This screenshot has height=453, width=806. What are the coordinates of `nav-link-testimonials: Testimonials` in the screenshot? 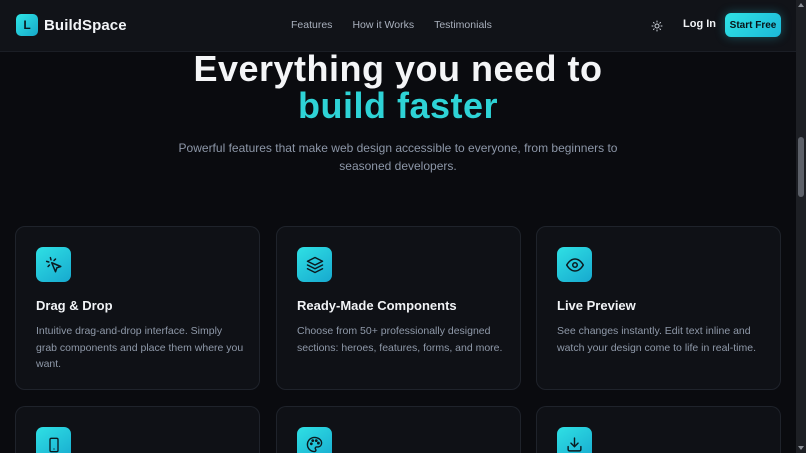 It's located at (463, 25).